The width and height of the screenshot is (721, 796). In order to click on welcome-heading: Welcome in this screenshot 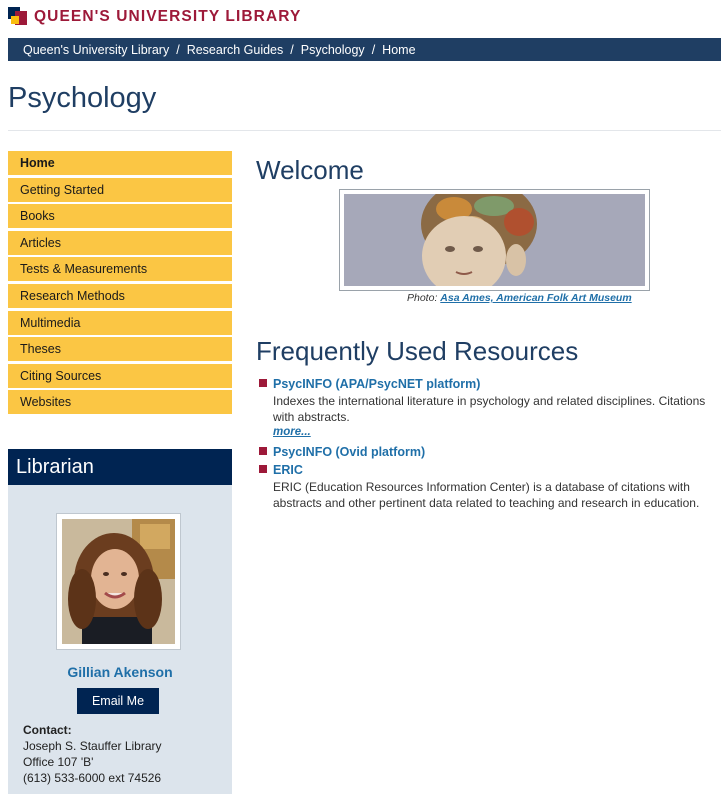, I will do `click(310, 170)`.